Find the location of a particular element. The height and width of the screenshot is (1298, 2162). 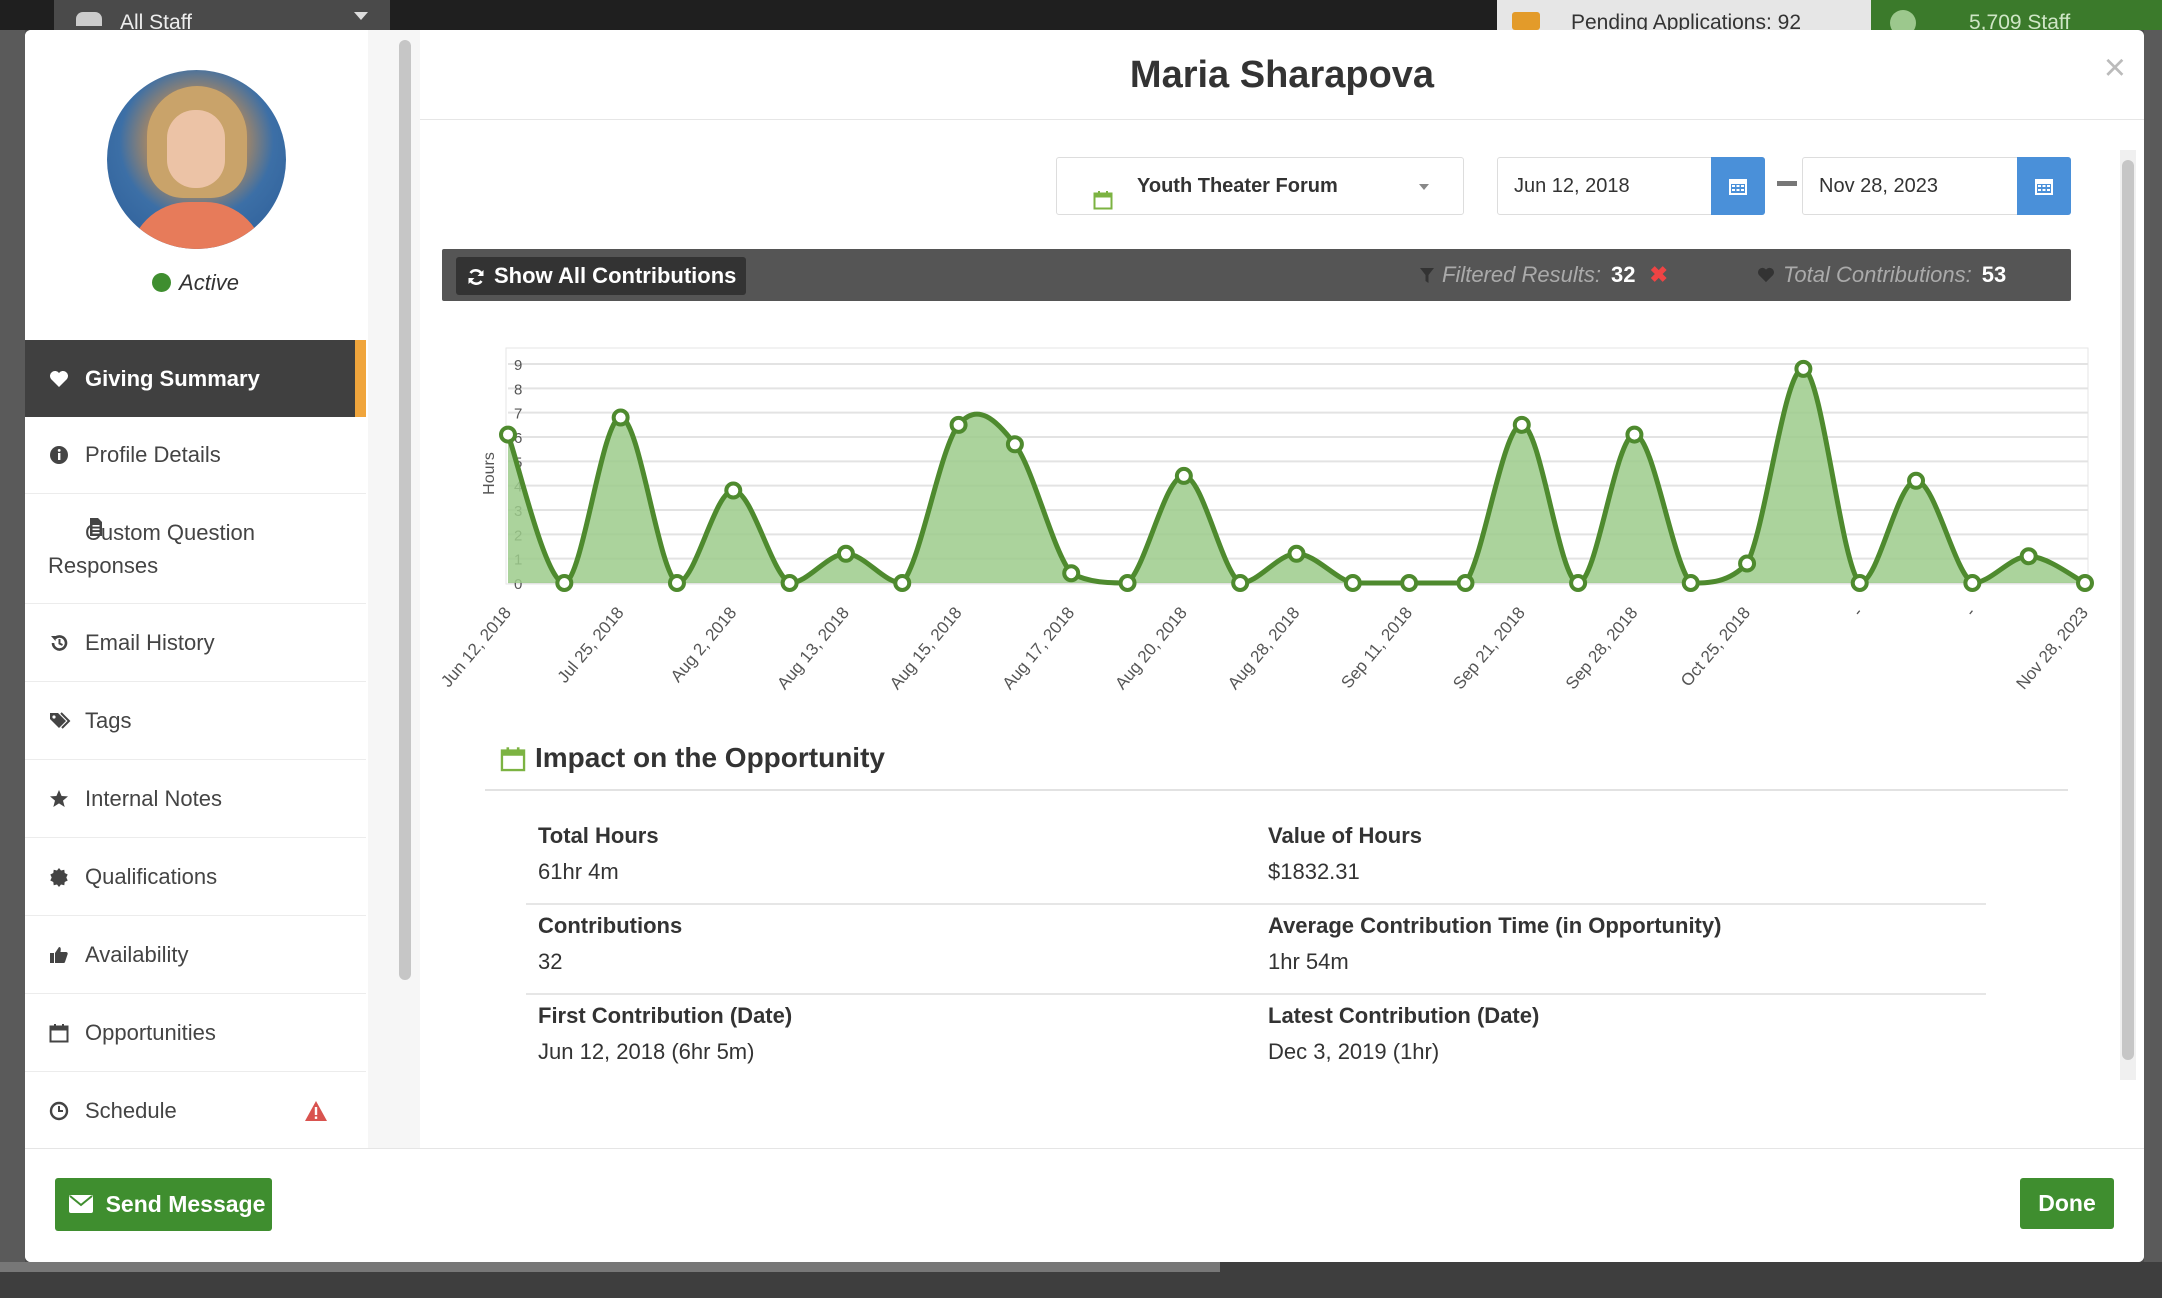

sidebar-item-label: Schedule is located at coordinates (131, 1110).